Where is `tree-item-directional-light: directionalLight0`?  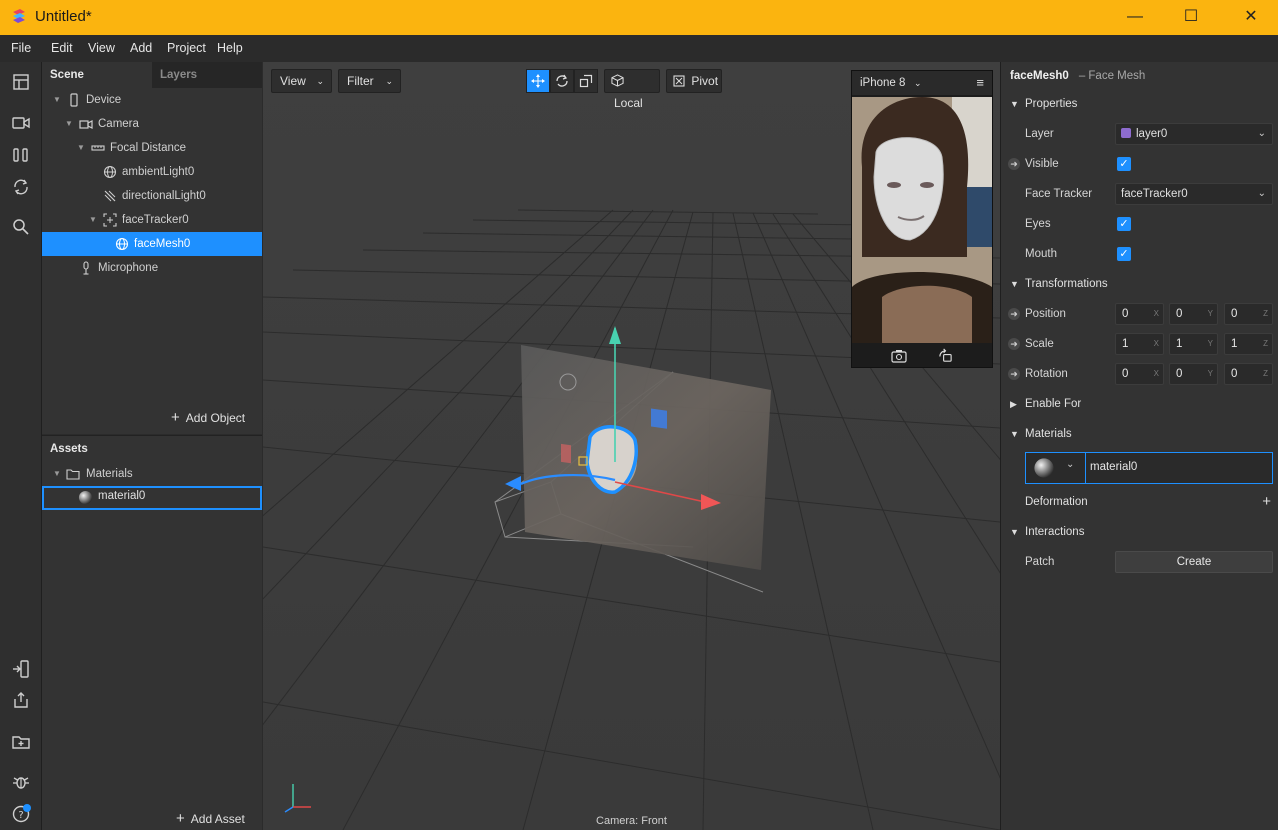 tree-item-directional-light: directionalLight0 is located at coordinates (152, 196).